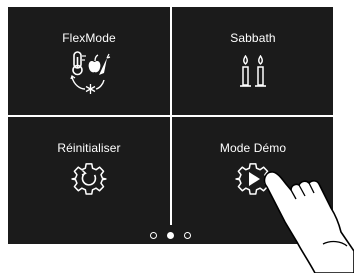  I want to click on page-dot-2-active, so click(170, 236).